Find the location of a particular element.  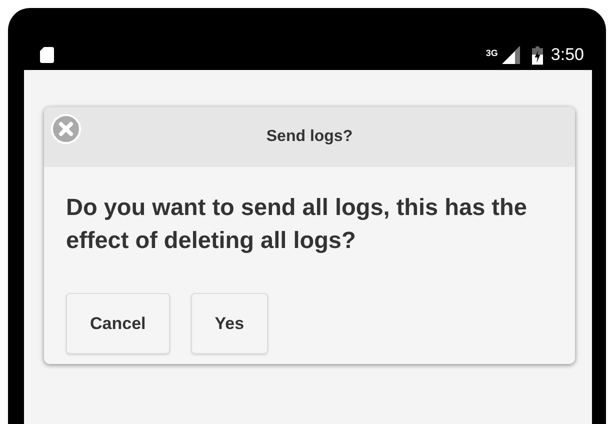

close-icon is located at coordinates (66, 129).